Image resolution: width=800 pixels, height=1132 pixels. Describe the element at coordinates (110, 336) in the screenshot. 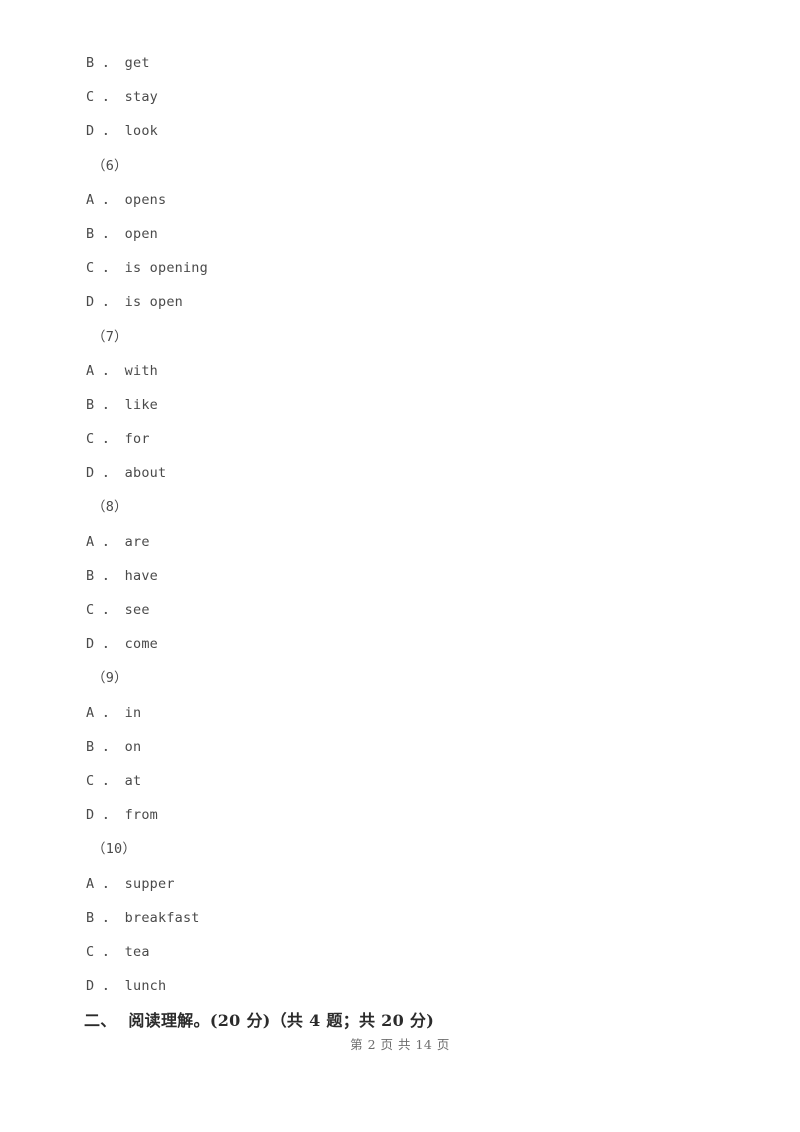

I see `question-number: （7）` at that location.